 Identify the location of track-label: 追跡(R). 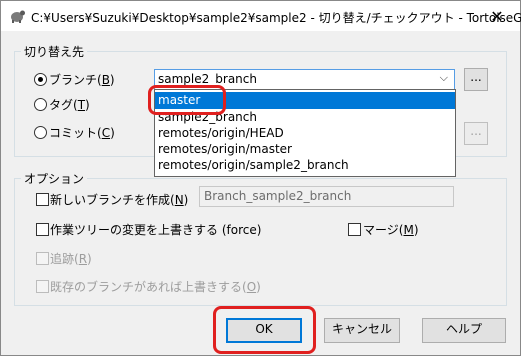
(71, 258).